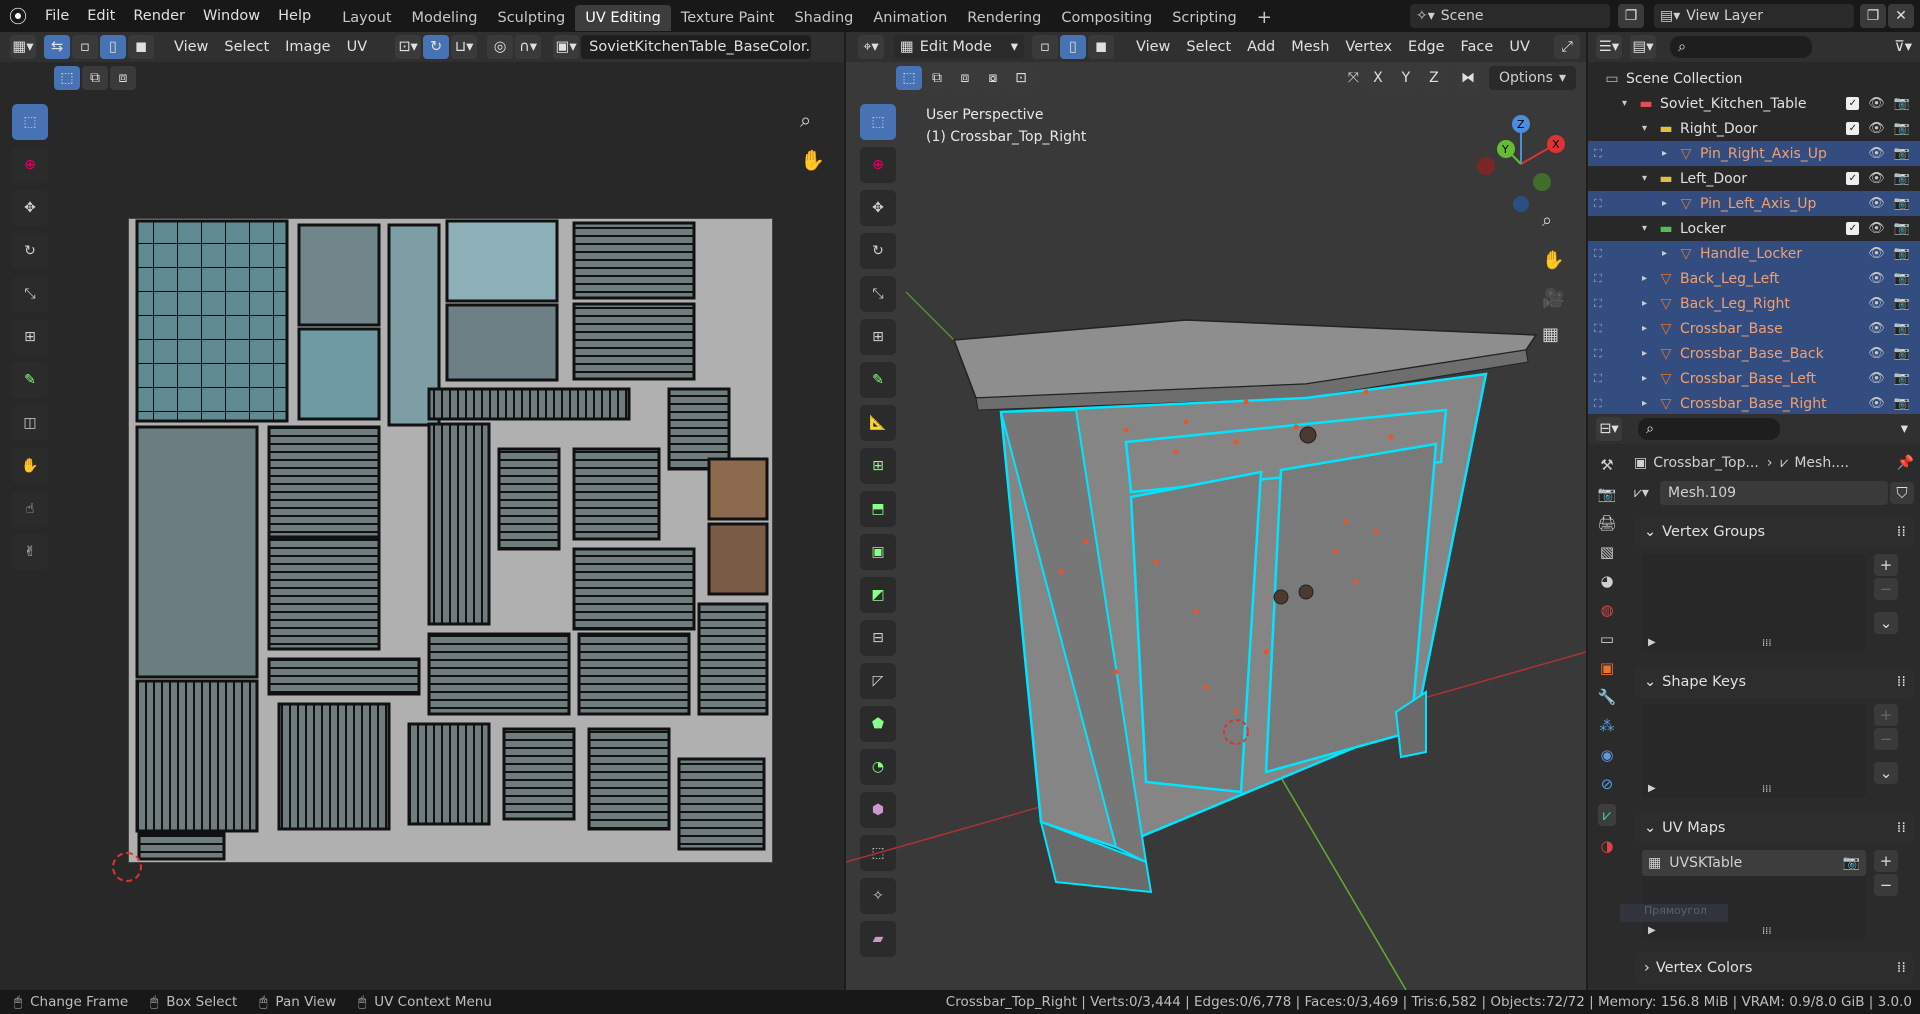 The height and width of the screenshot is (1014, 1920). What do you see at coordinates (1774, 828) in the screenshot?
I see `uv-maps-panel-header: ⌄ UV Maps ⁞⁞` at bounding box center [1774, 828].